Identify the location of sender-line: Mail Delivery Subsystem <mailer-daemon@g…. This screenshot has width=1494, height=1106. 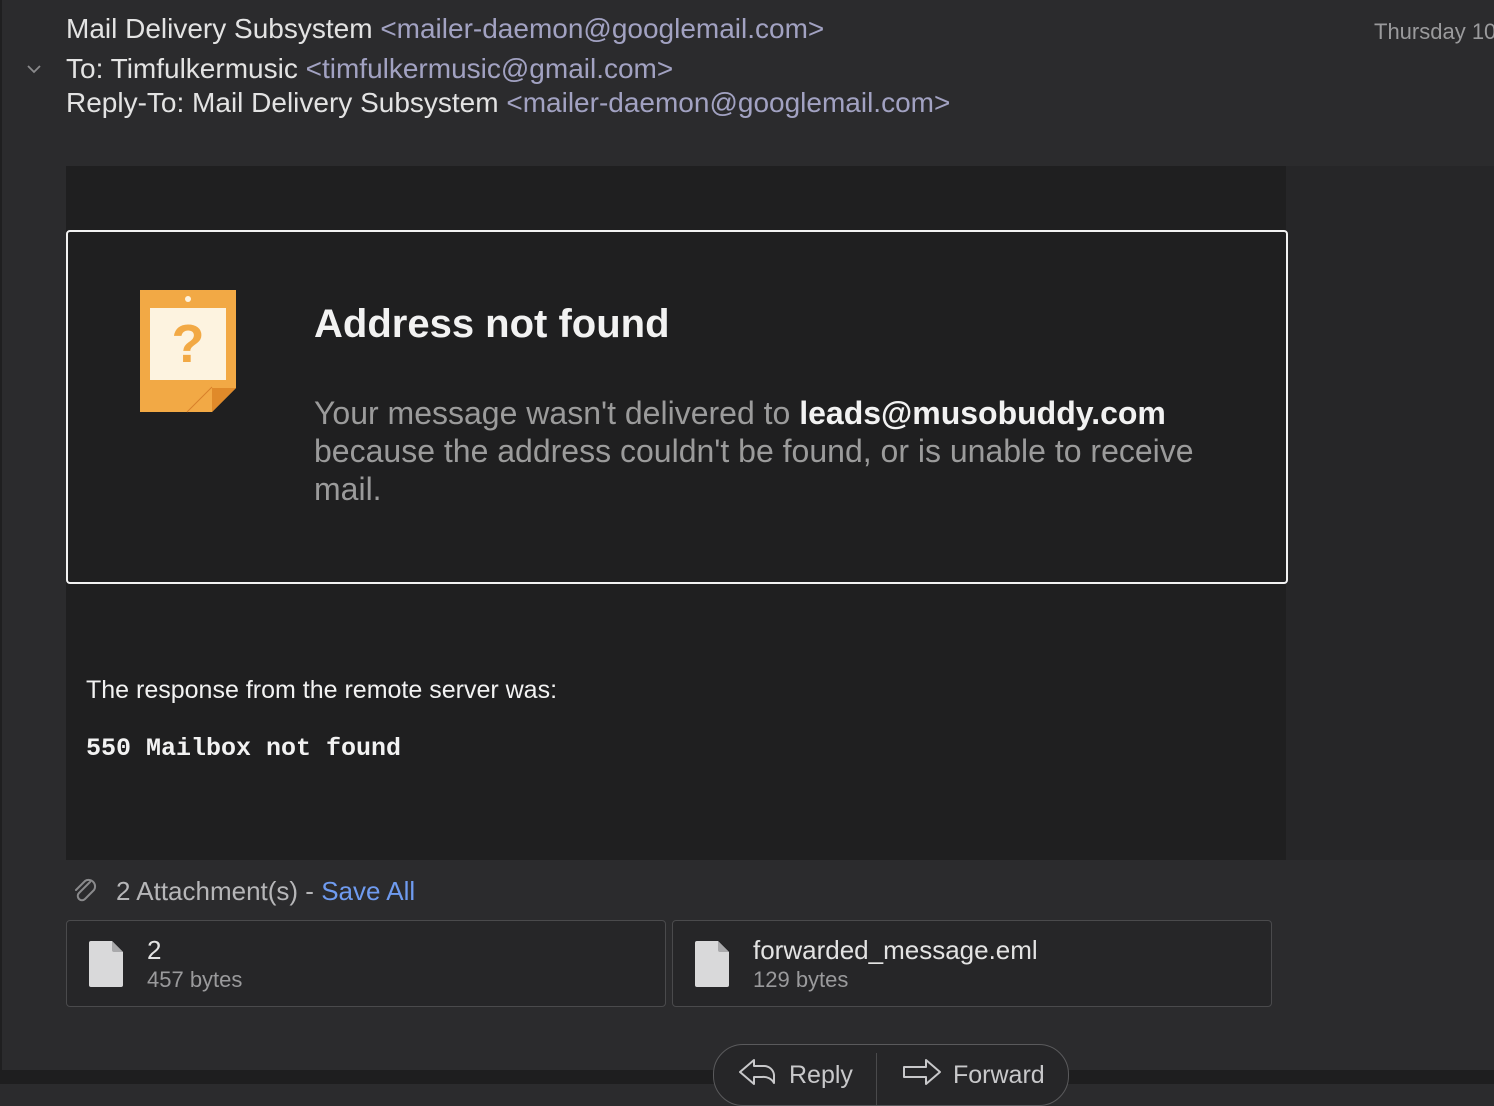
(445, 29).